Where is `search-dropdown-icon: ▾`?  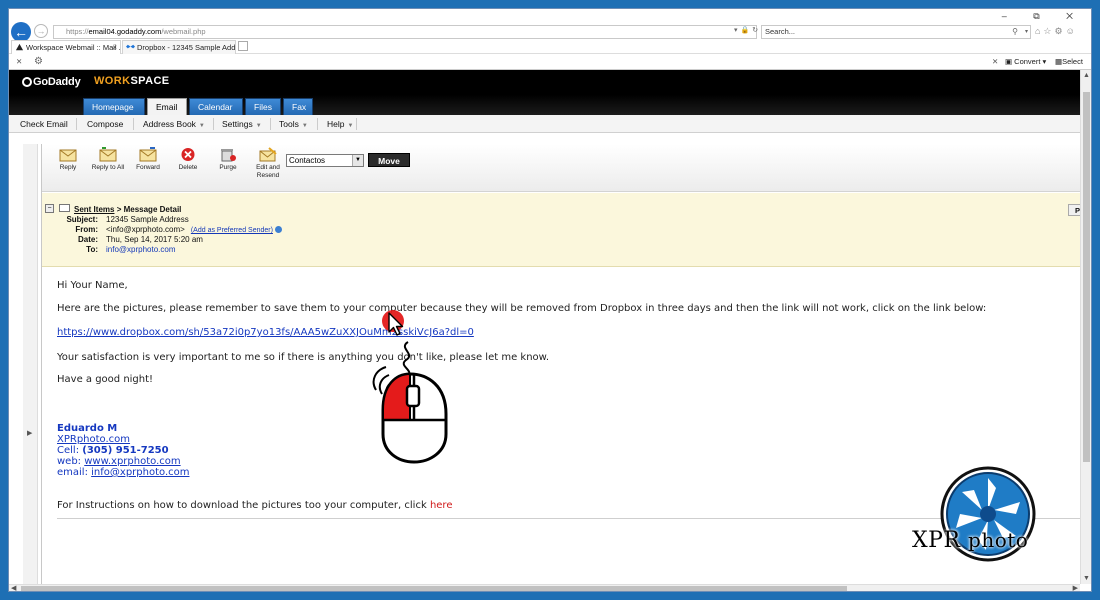 search-dropdown-icon: ▾ is located at coordinates (1026, 32).